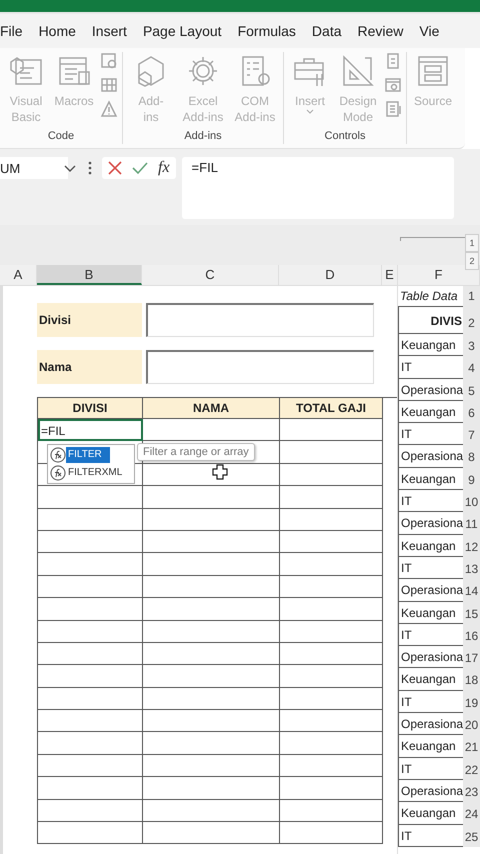  What do you see at coordinates (89, 275) in the screenshot?
I see `column-header: B` at bounding box center [89, 275].